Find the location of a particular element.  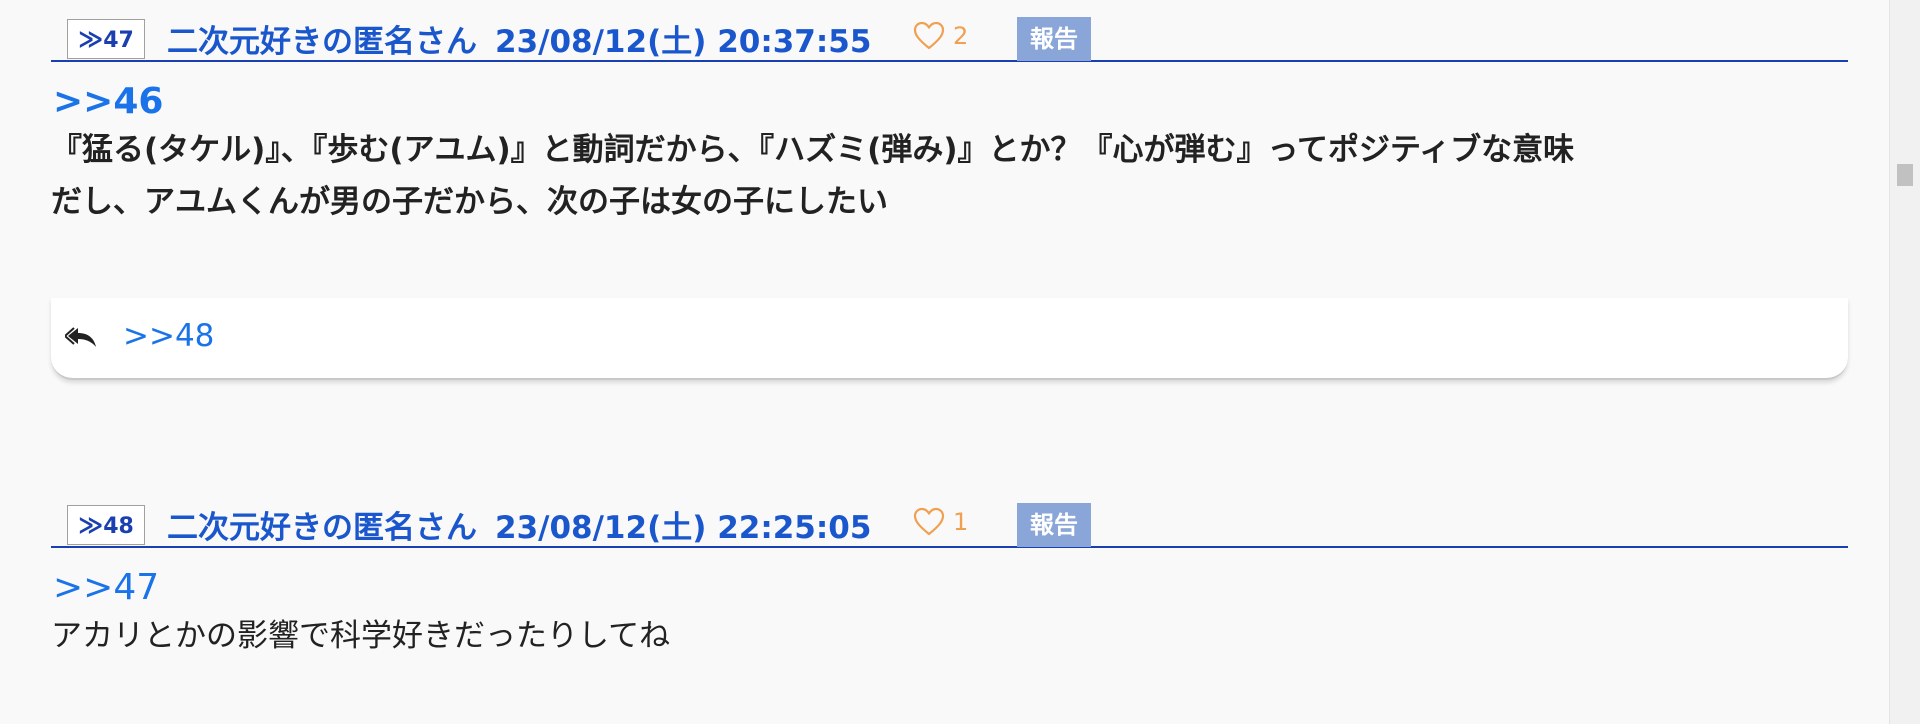

post-header: ≫48 二次元好きの匿名さん 23/08/12(土) 22:25:05 1 報告 is located at coordinates (949, 517).